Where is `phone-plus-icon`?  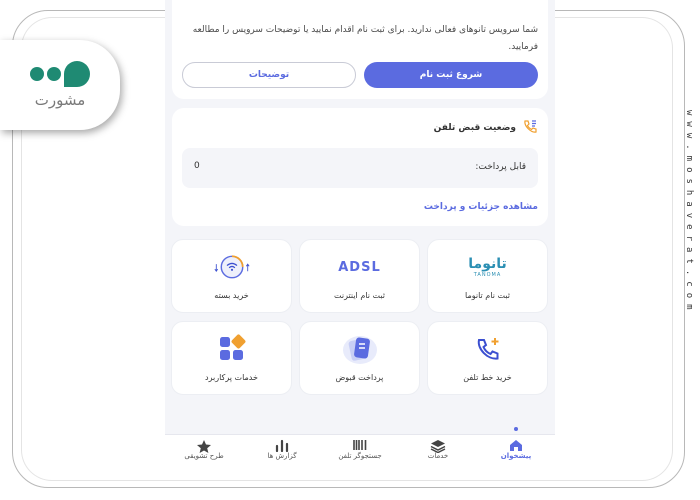 phone-plus-icon is located at coordinates (488, 349).